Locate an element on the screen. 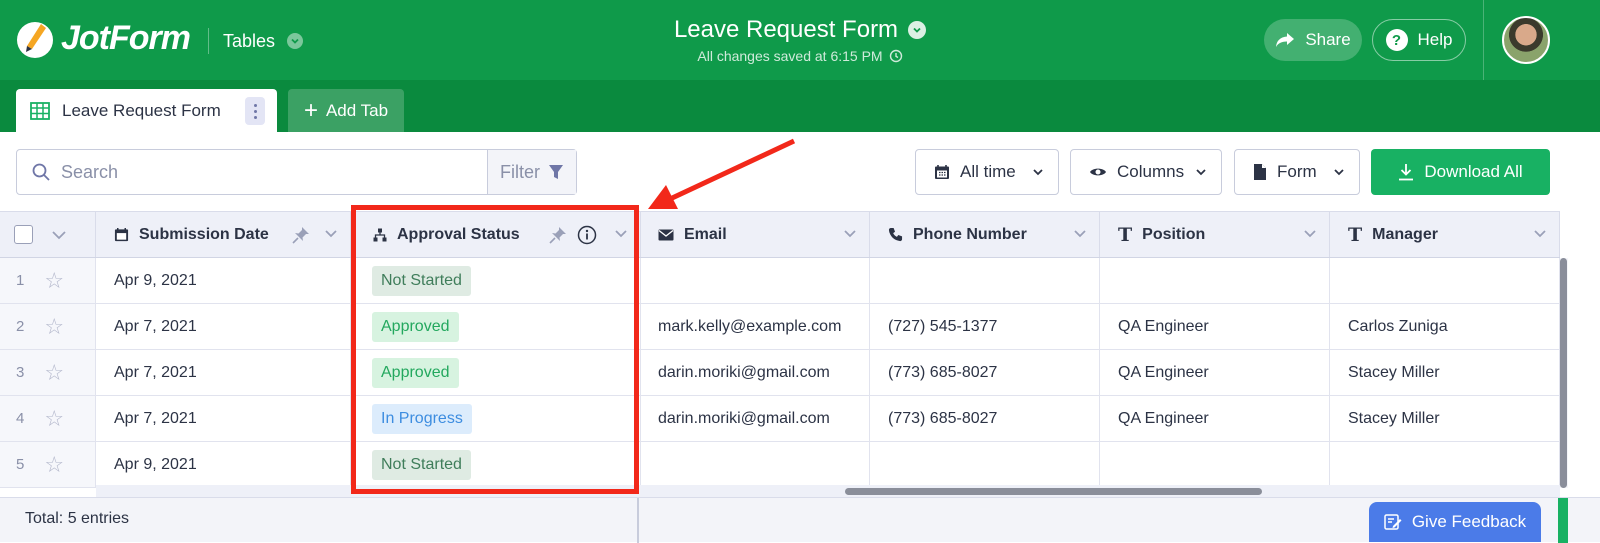 This screenshot has height=543, width=1600. columns-dropdown: Columns is located at coordinates (1146, 172).